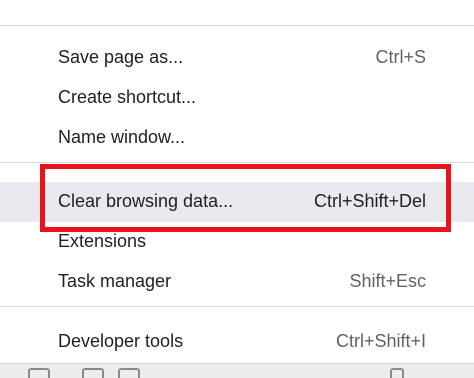 This screenshot has height=378, width=474. What do you see at coordinates (121, 341) in the screenshot?
I see `menu-item-label: Developer tools` at bounding box center [121, 341].